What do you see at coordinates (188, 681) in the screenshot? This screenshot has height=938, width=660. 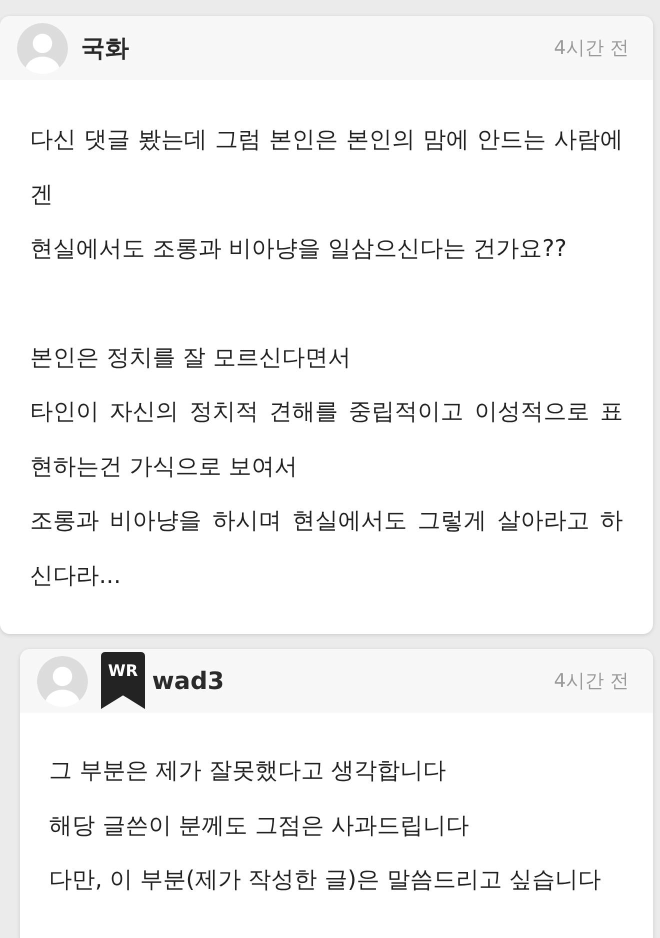 I see `author-name: wad3` at bounding box center [188, 681].